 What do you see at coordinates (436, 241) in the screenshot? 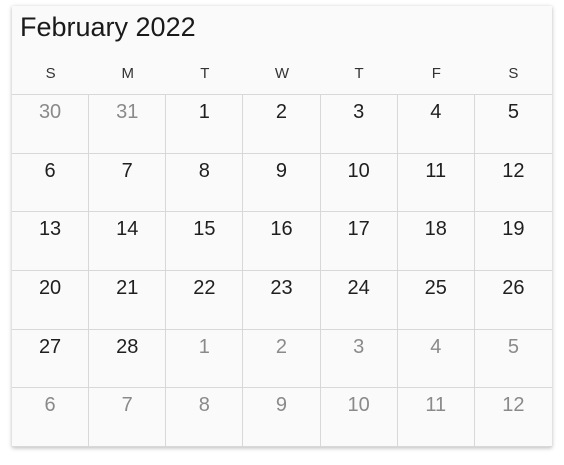
I see `day-cell: 18` at bounding box center [436, 241].